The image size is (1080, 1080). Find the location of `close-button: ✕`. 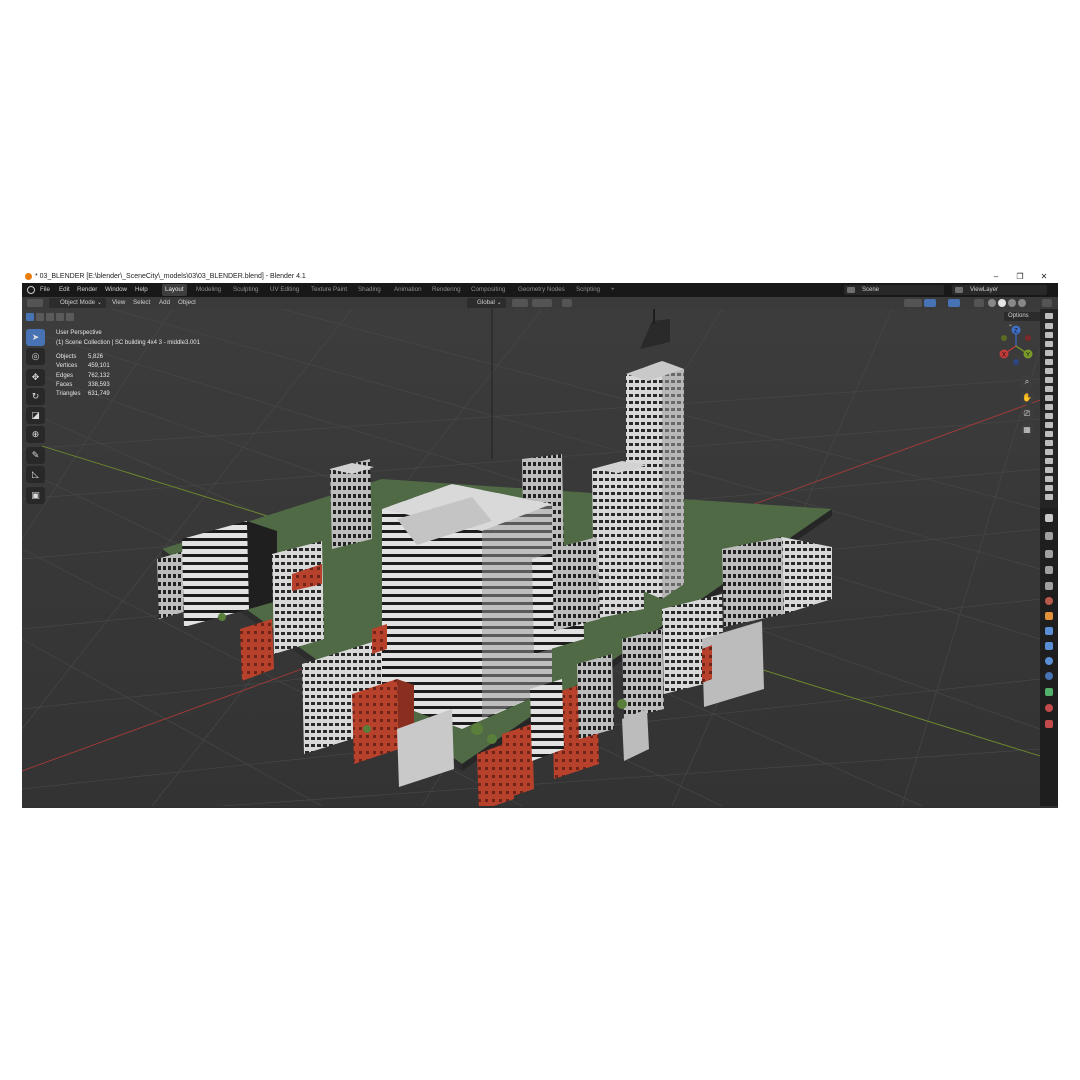

close-button: ✕ is located at coordinates (1044, 276).